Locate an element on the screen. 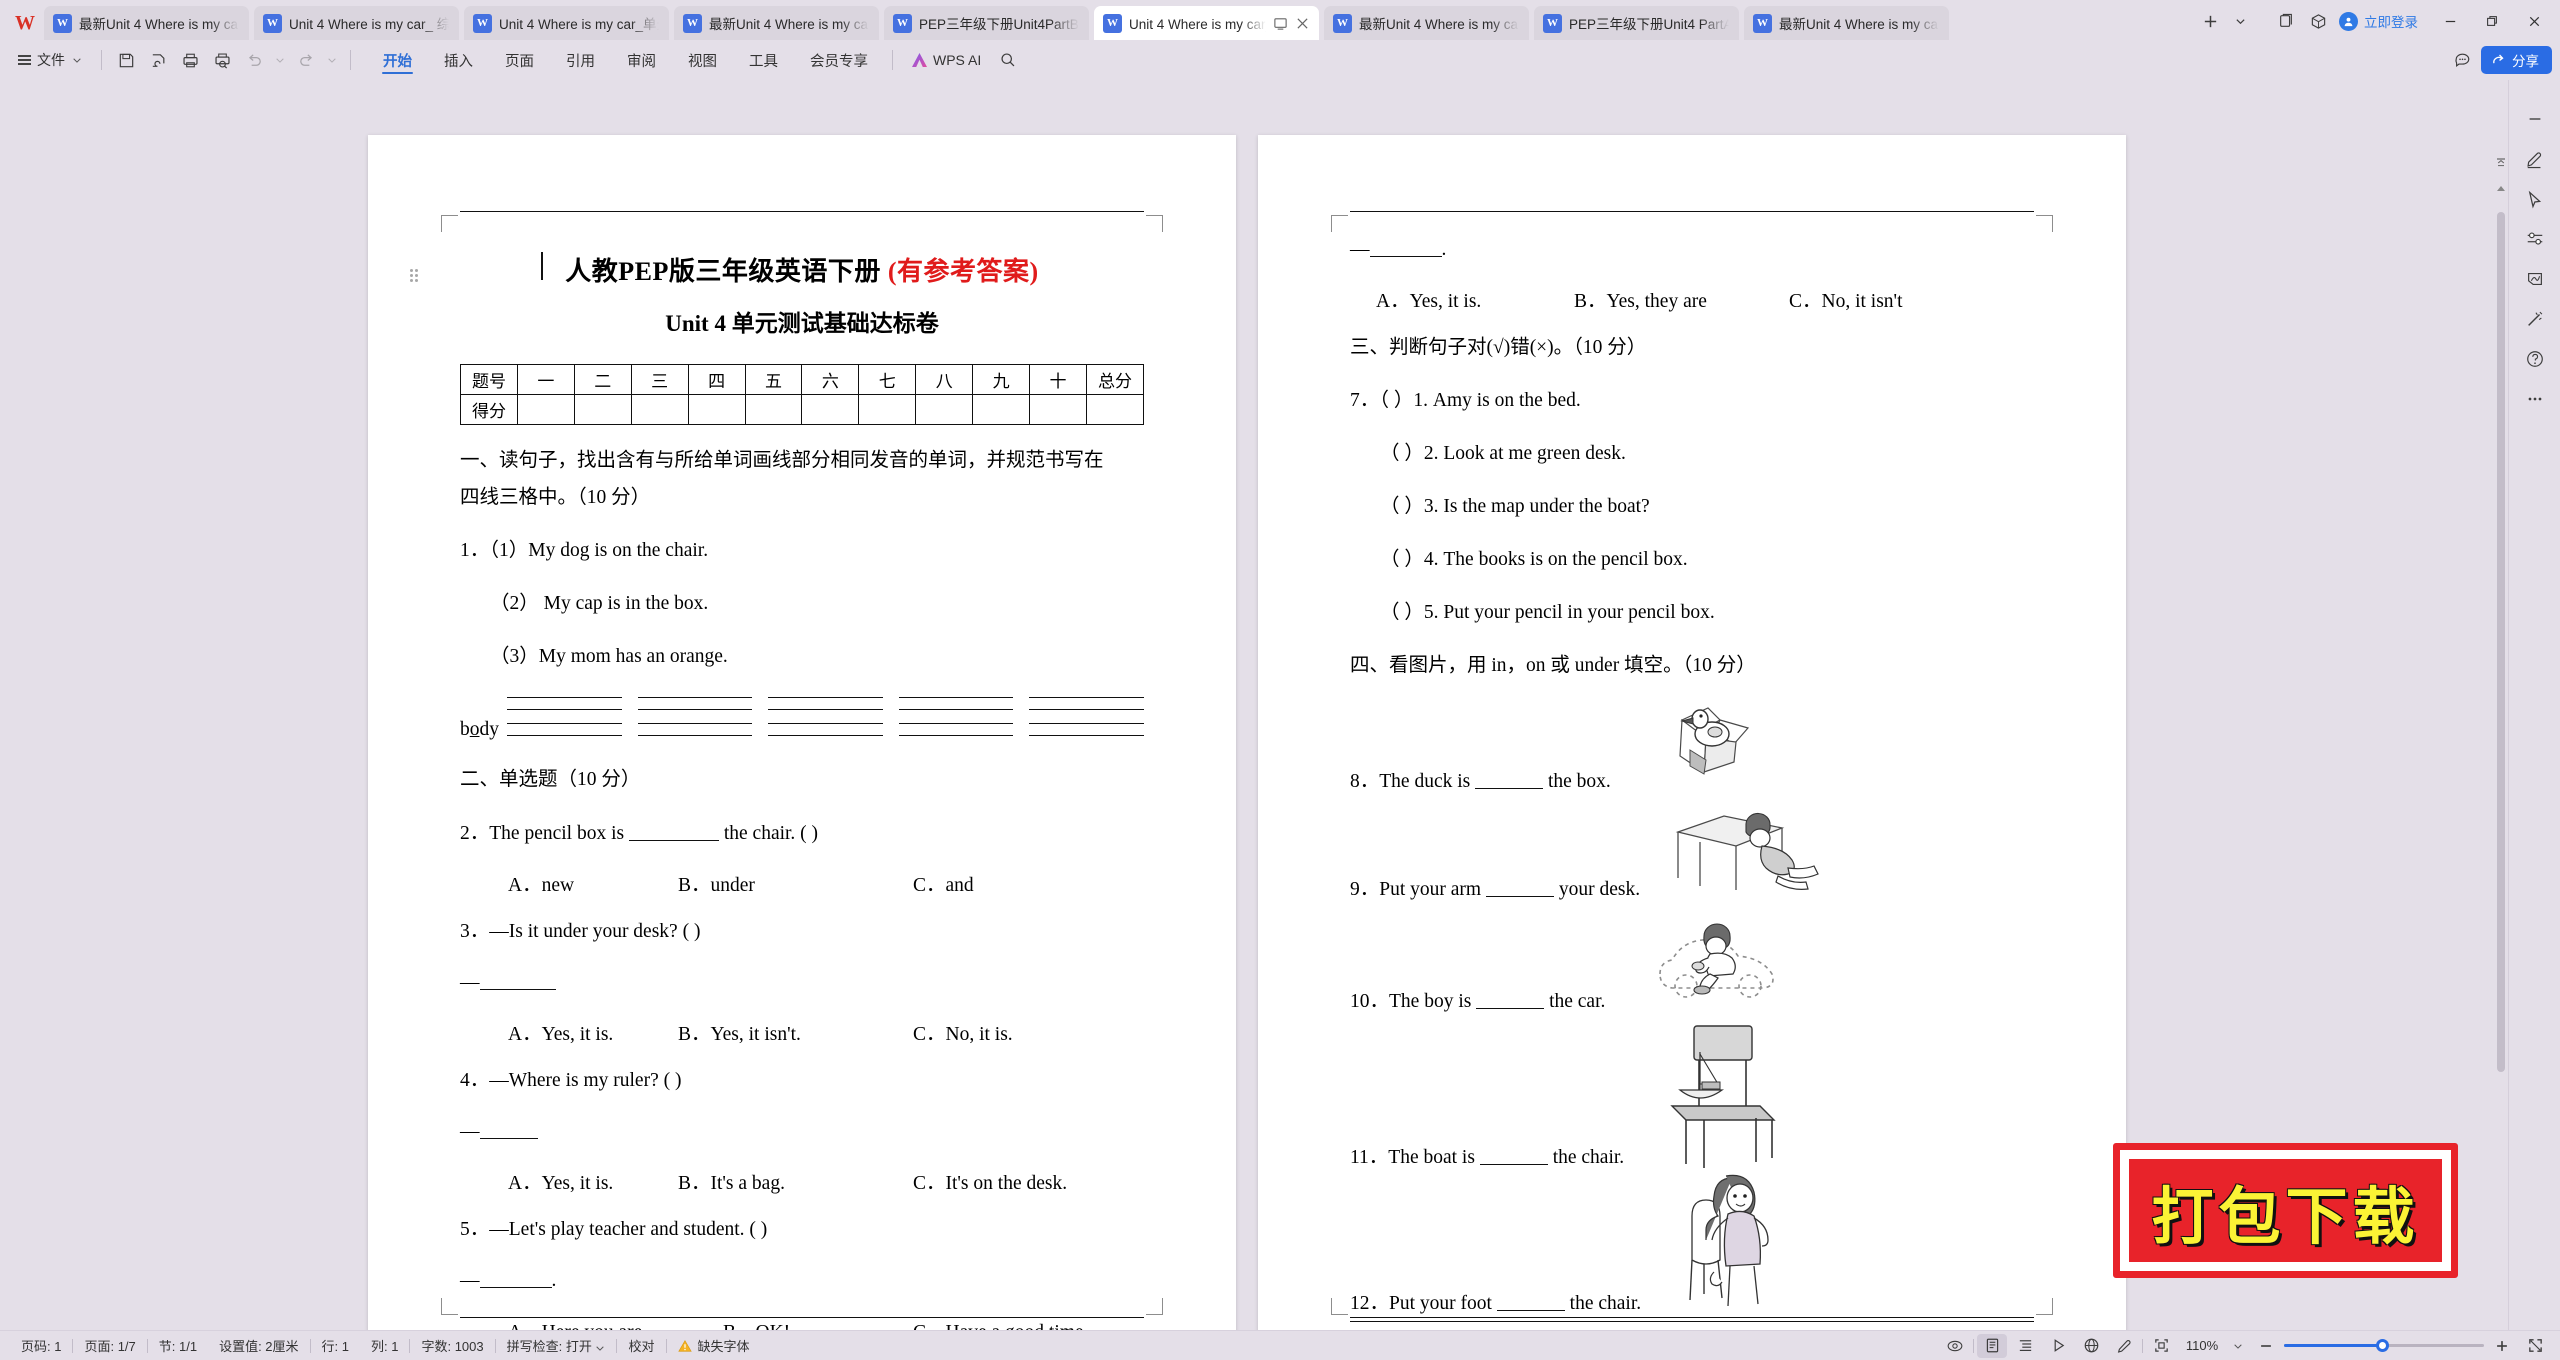 Image resolution: width=2560 pixels, height=1360 pixels. zoom-out-button is located at coordinates (2266, 1346).